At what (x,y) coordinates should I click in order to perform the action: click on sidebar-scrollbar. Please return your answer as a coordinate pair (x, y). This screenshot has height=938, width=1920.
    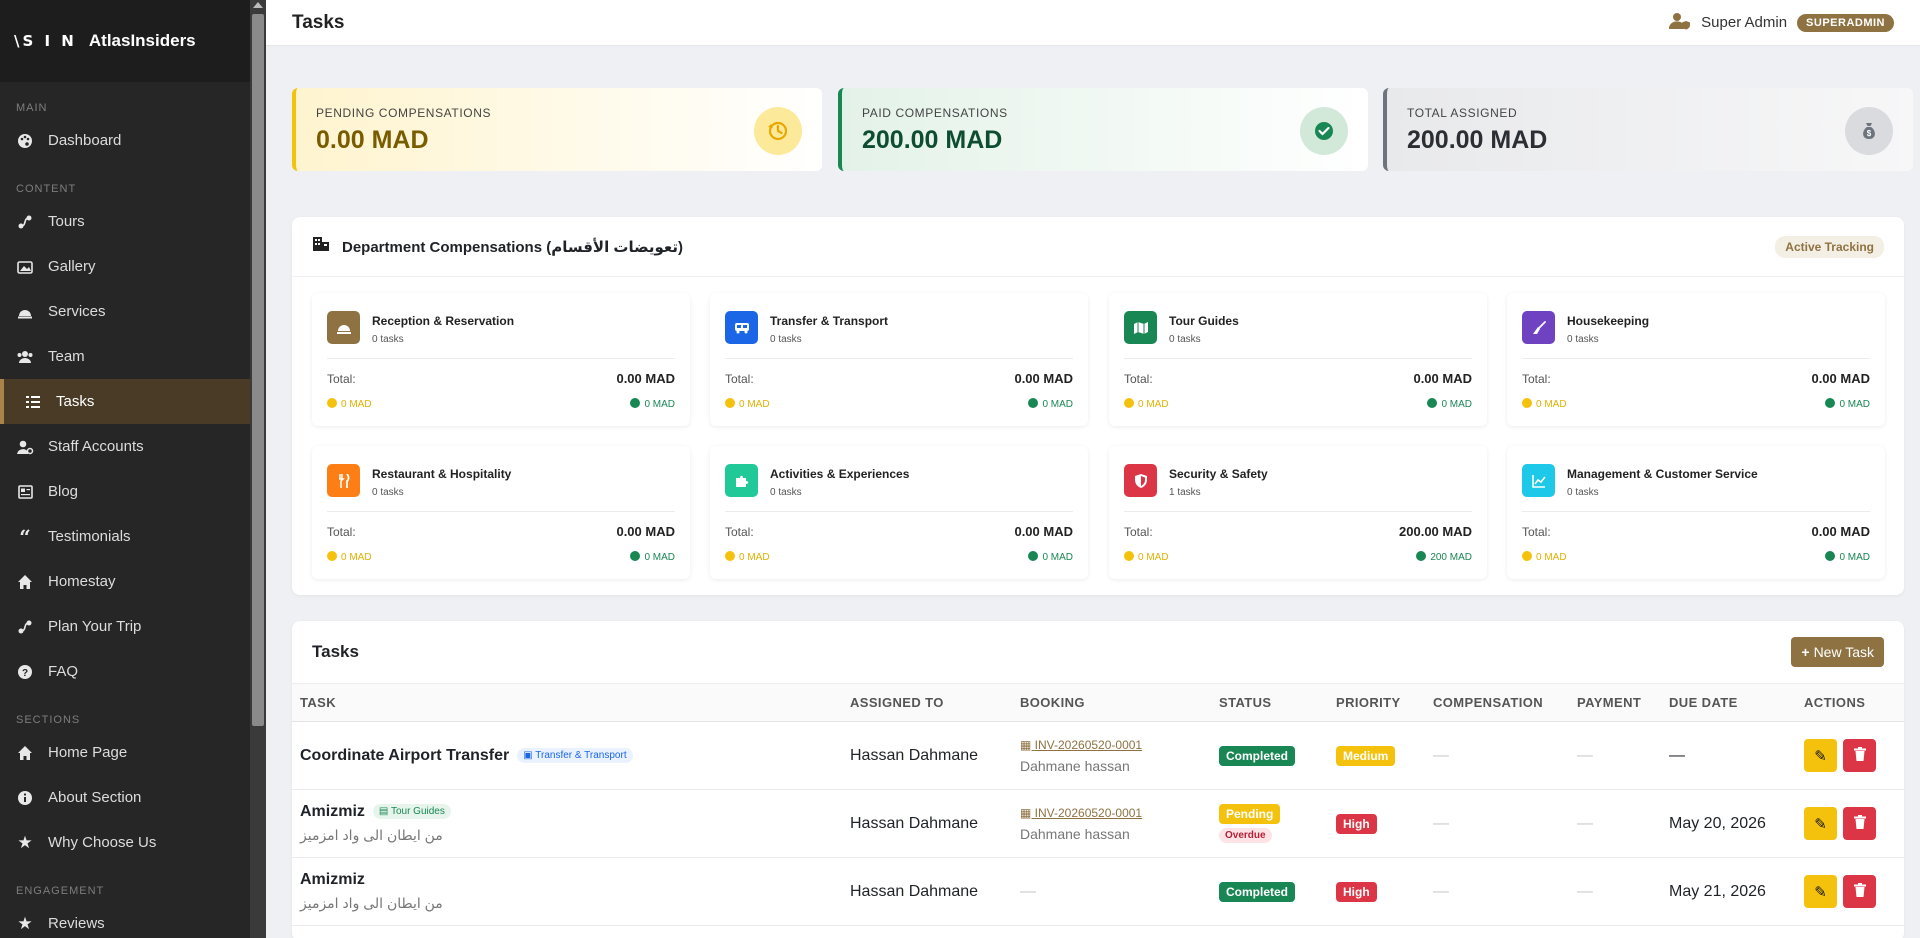
    Looking at the image, I should click on (258, 469).